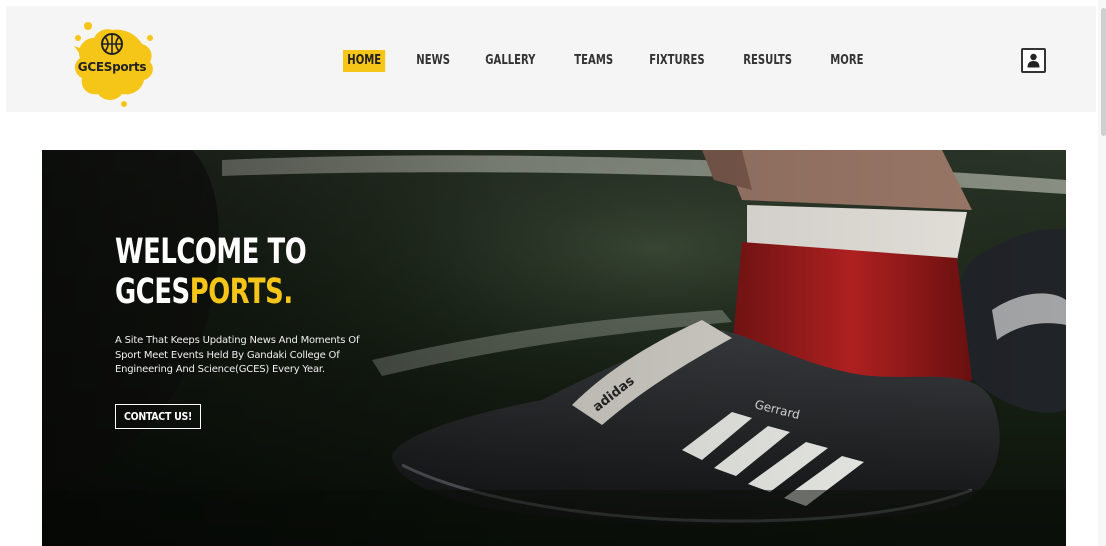 Image resolution: width=1106 pixels, height=546 pixels. I want to click on scrollbar-thumb, so click(1103, 72).